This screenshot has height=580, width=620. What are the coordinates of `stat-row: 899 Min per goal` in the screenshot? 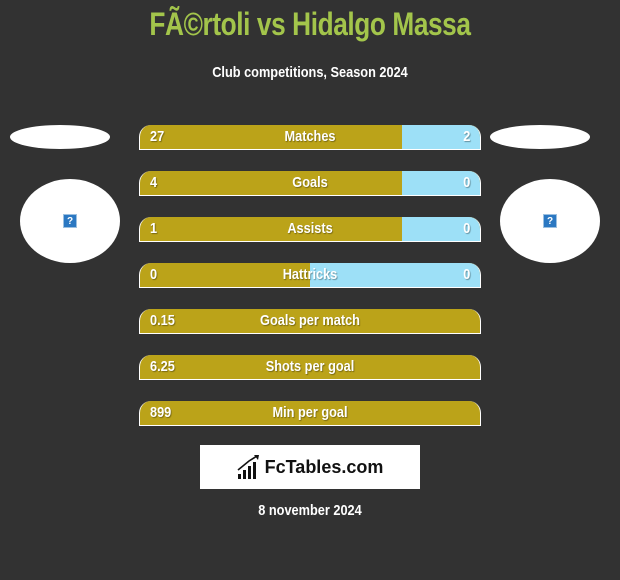 It's located at (310, 413).